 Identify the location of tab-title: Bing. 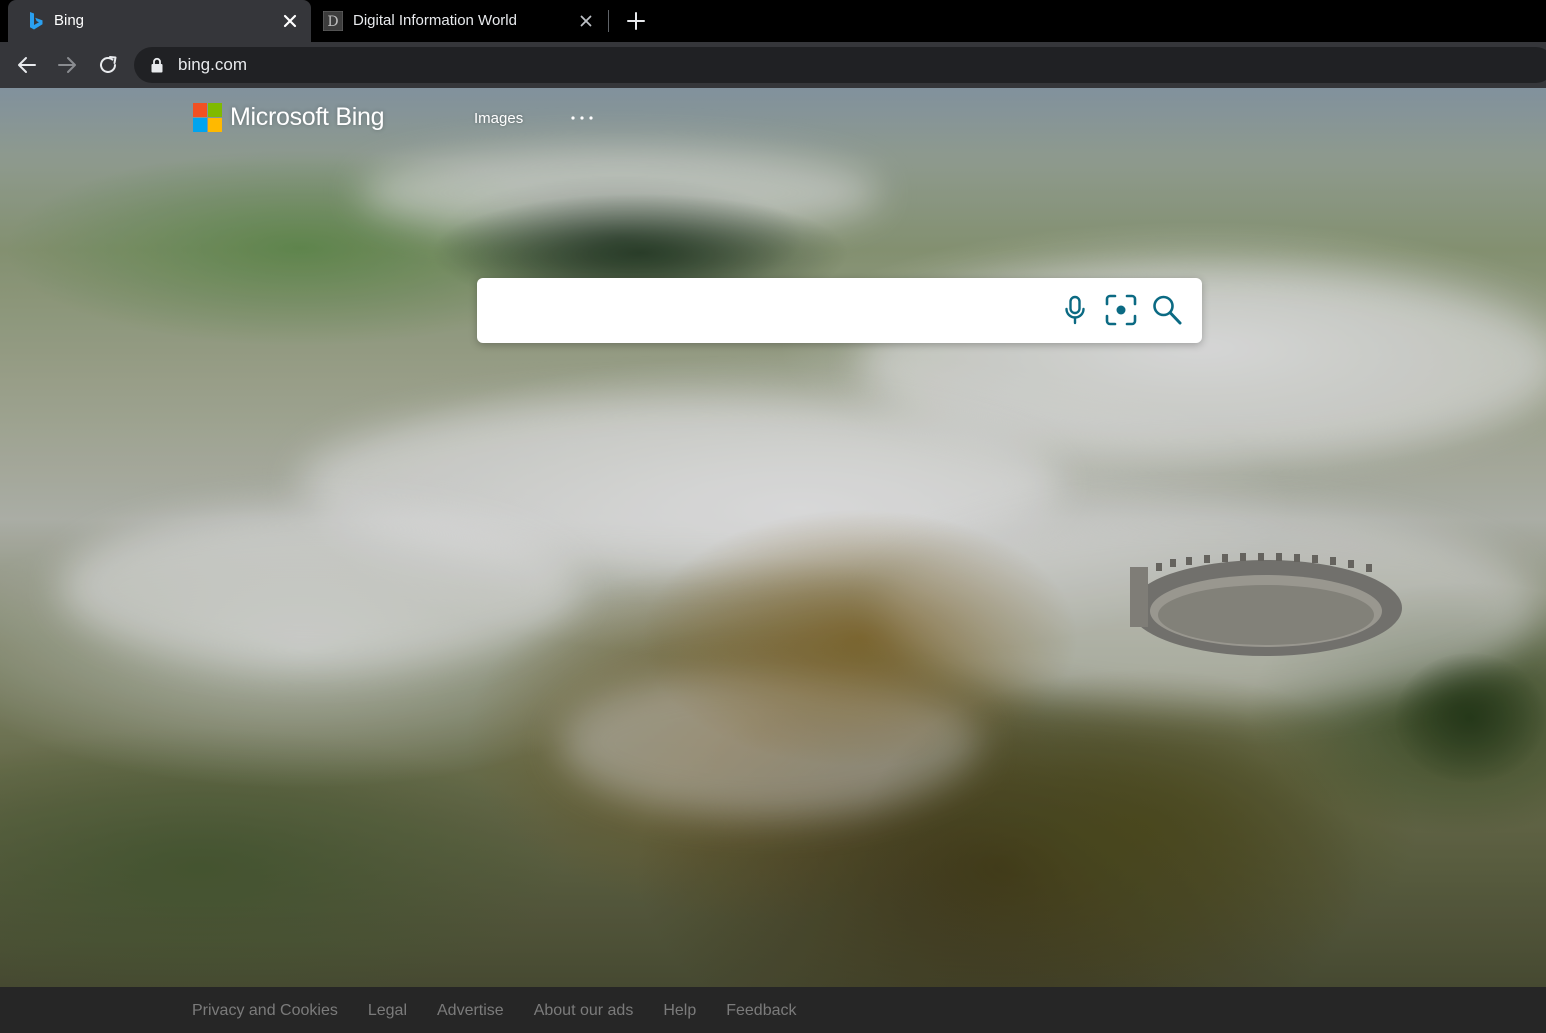
(69, 20).